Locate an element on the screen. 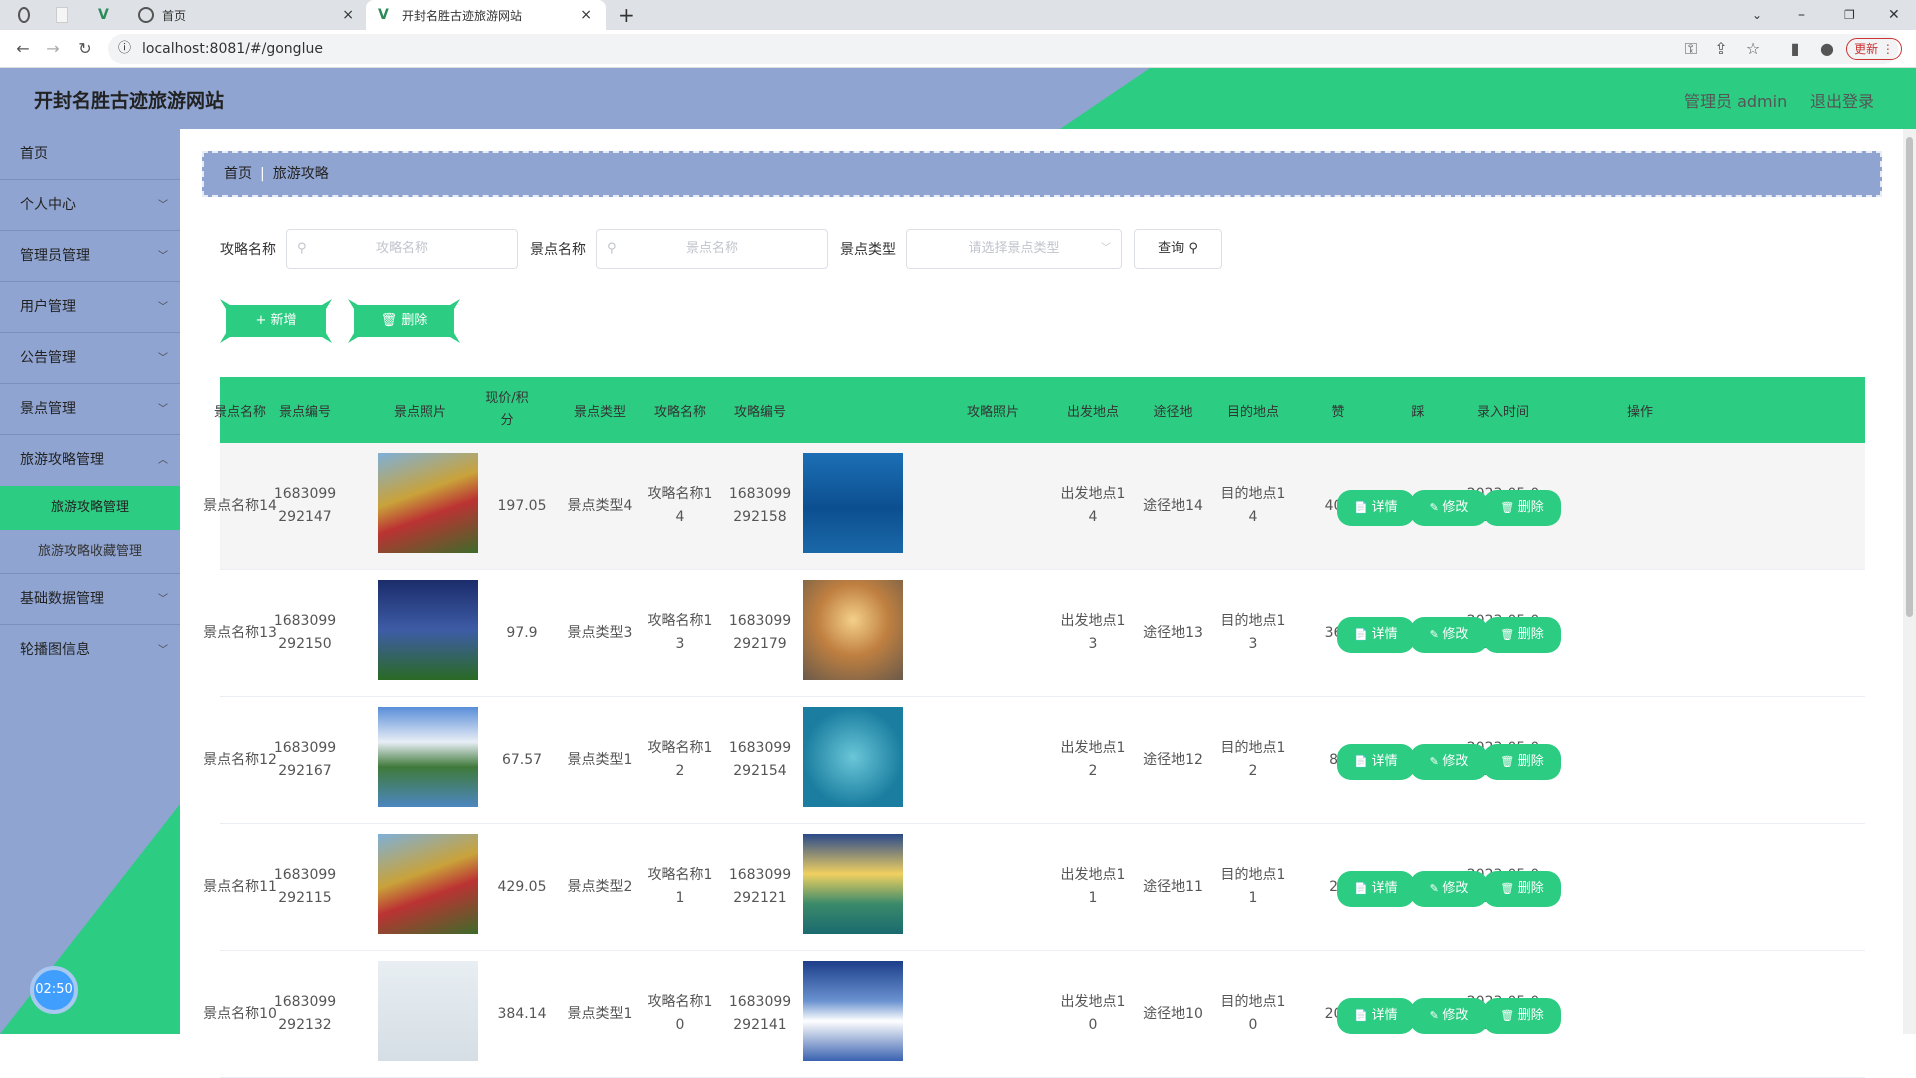 The height and width of the screenshot is (1078, 1916). url-input: ⓘ localhost:8081/#/gonglue is located at coordinates (1003, 49).